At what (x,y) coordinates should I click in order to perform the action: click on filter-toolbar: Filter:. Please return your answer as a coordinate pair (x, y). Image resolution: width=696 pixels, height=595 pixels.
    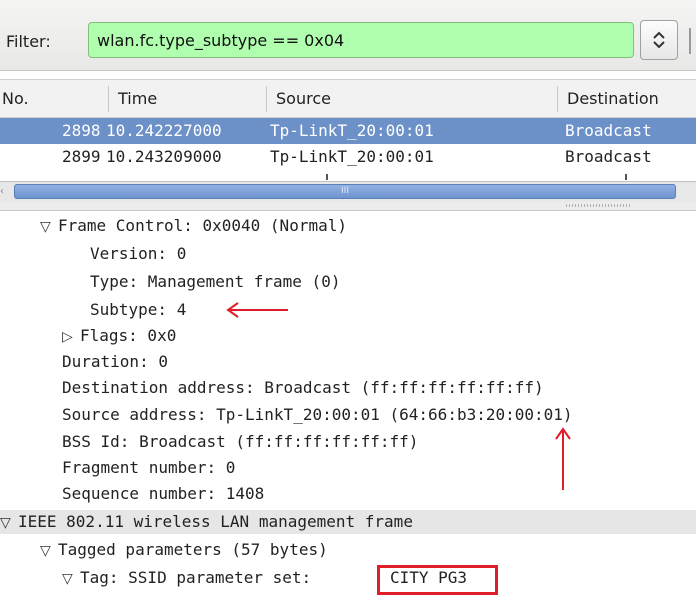
    Looking at the image, I should click on (348, 35).